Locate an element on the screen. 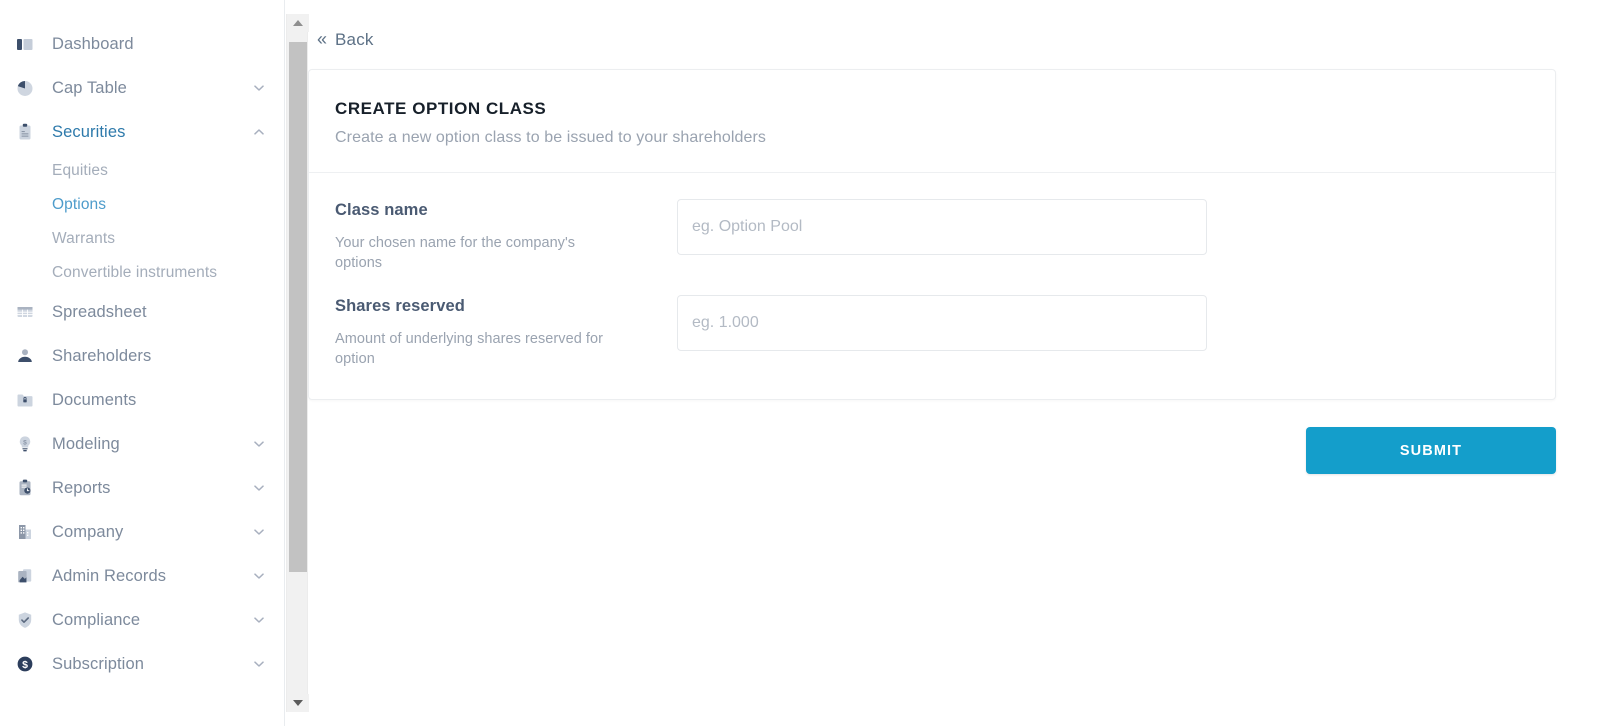 This screenshot has height=726, width=1600. pie-chart-icon is located at coordinates (25, 88).